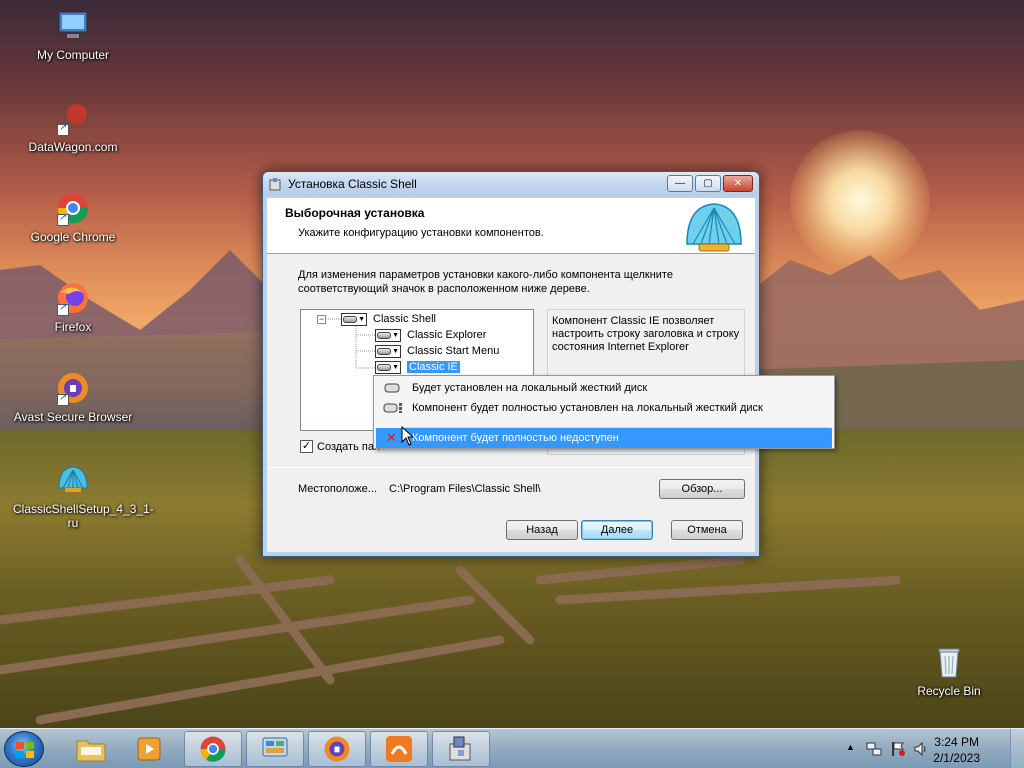 The height and width of the screenshot is (768, 1024). I want to click on divider, so click(511, 467).